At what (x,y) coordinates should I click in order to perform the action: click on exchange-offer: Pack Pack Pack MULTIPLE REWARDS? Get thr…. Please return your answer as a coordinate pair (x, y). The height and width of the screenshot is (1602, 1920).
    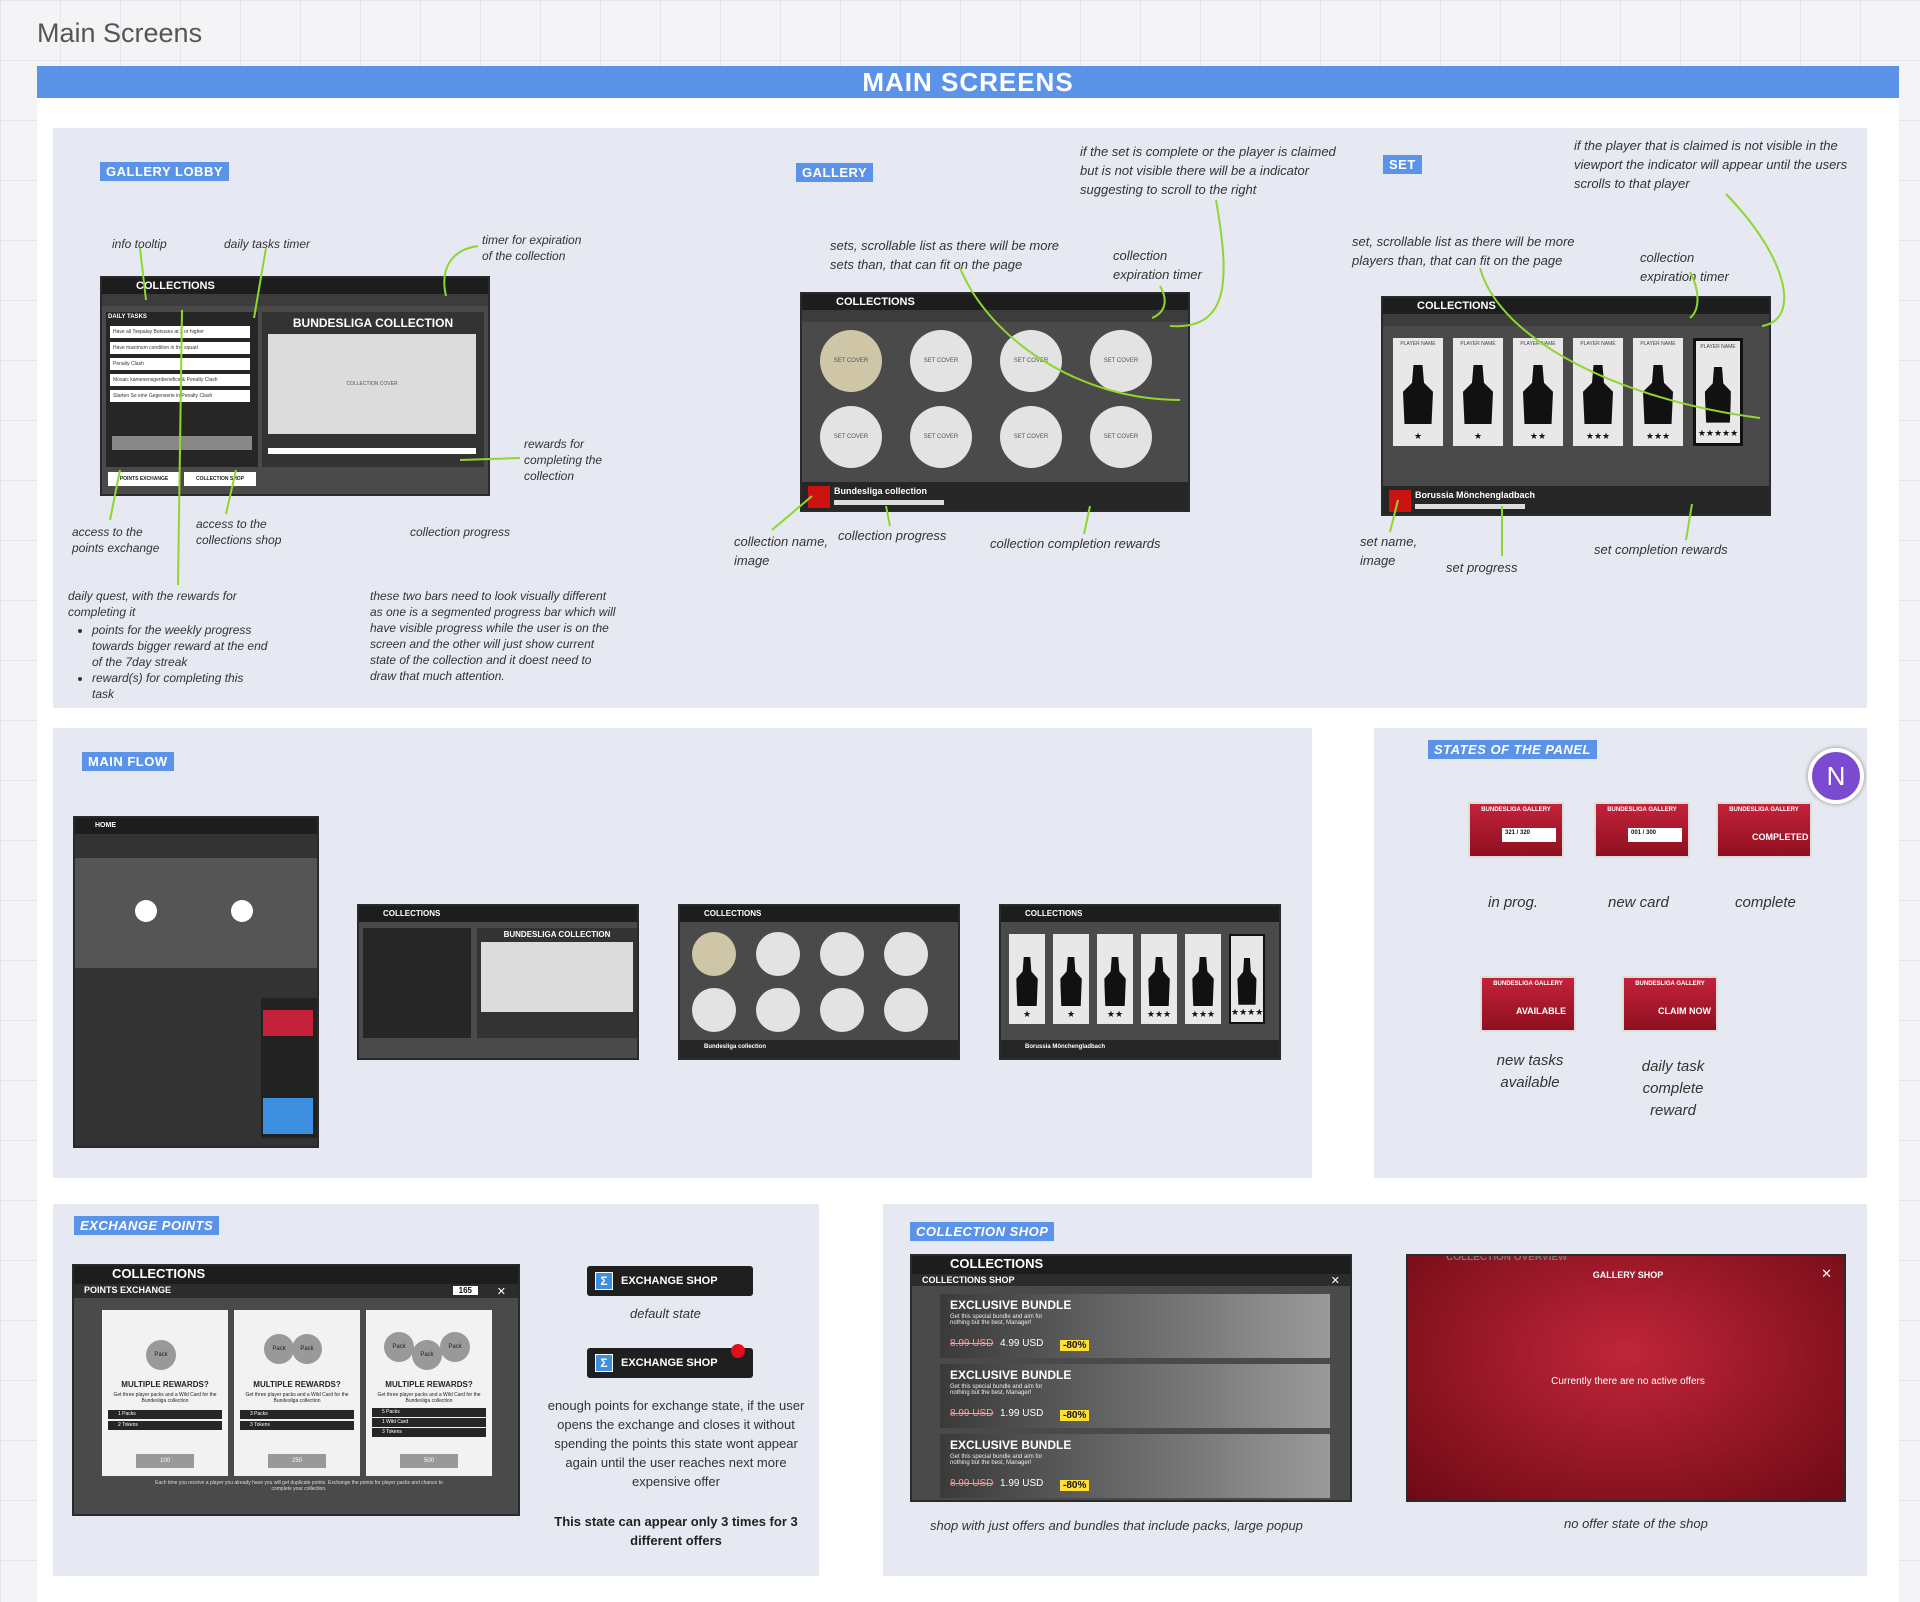
    Looking at the image, I should click on (429, 1393).